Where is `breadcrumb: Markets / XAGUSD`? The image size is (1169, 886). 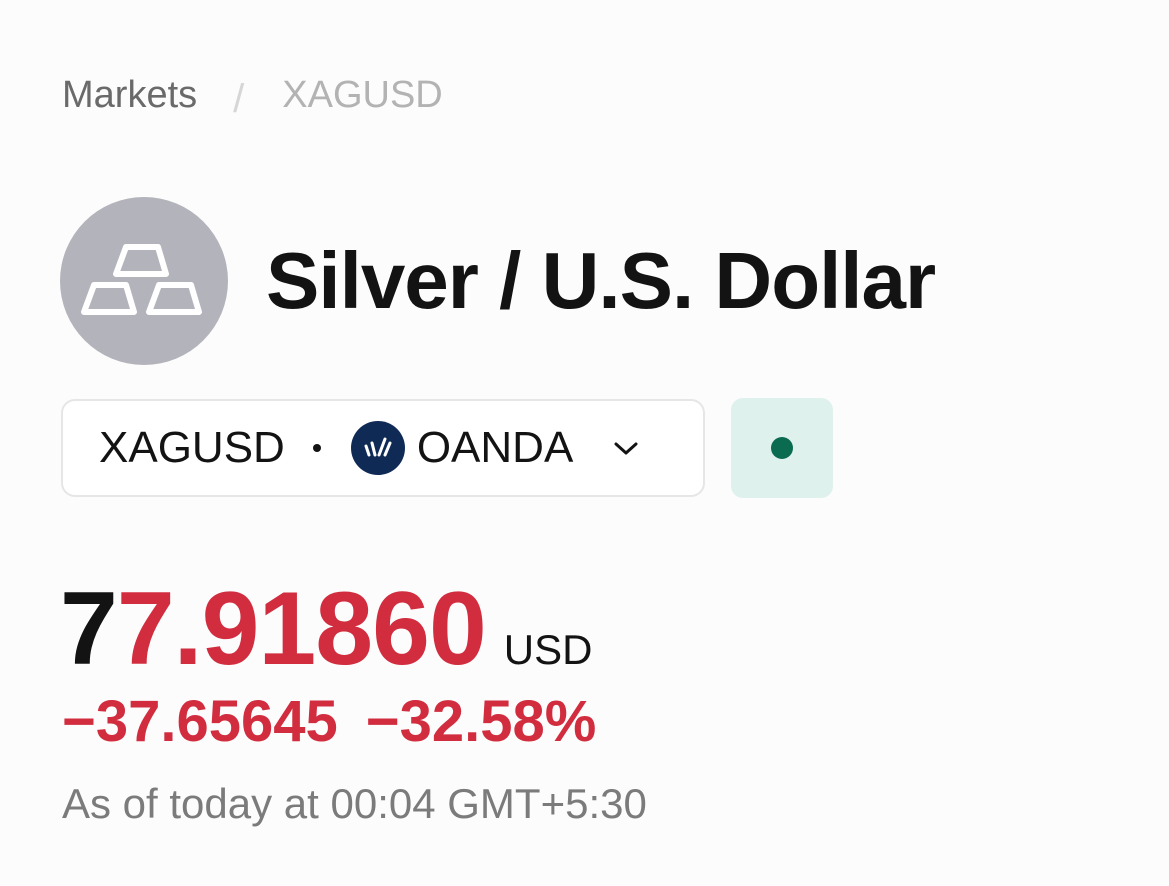
breadcrumb: Markets / XAGUSD is located at coordinates (252, 95).